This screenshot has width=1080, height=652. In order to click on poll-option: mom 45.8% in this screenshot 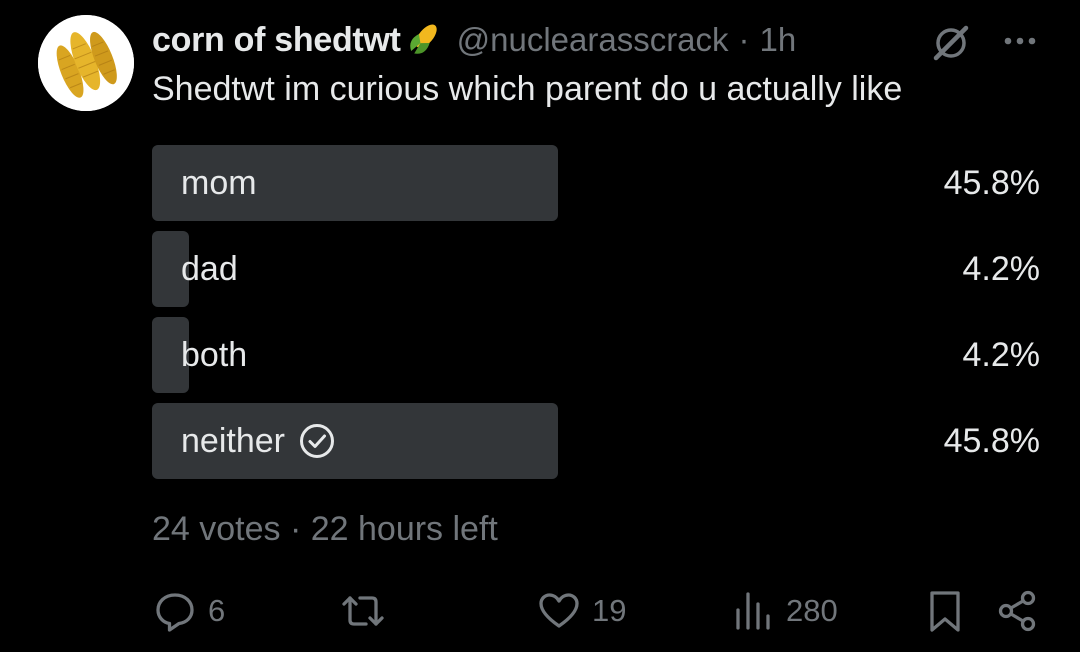, I will do `click(596, 183)`.